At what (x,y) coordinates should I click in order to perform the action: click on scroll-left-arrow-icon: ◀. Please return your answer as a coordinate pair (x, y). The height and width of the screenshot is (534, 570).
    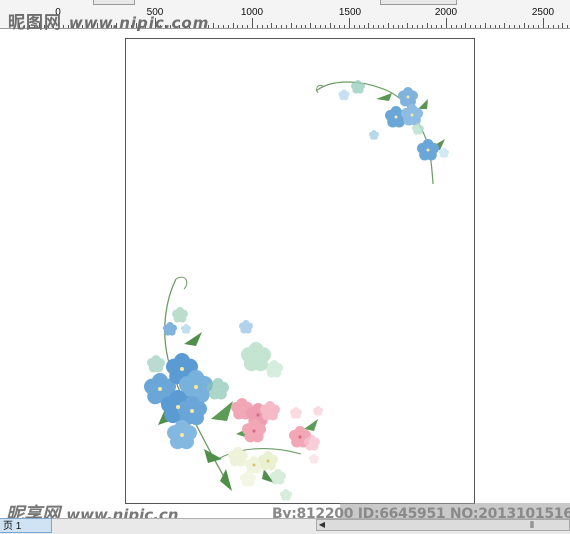
    Looking at the image, I should click on (322, 525).